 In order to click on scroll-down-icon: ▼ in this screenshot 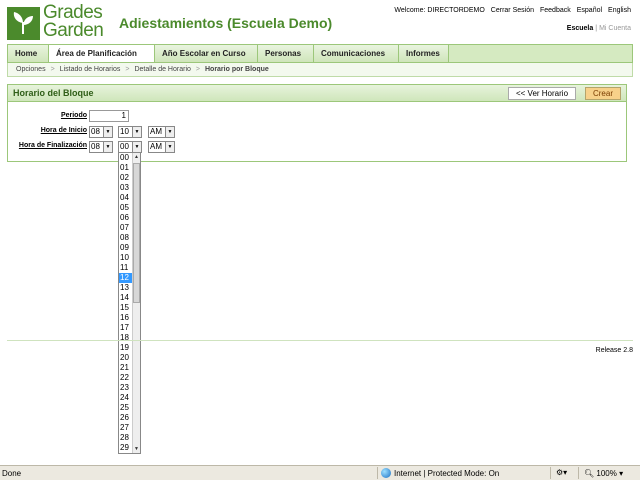, I will do `click(136, 449)`.